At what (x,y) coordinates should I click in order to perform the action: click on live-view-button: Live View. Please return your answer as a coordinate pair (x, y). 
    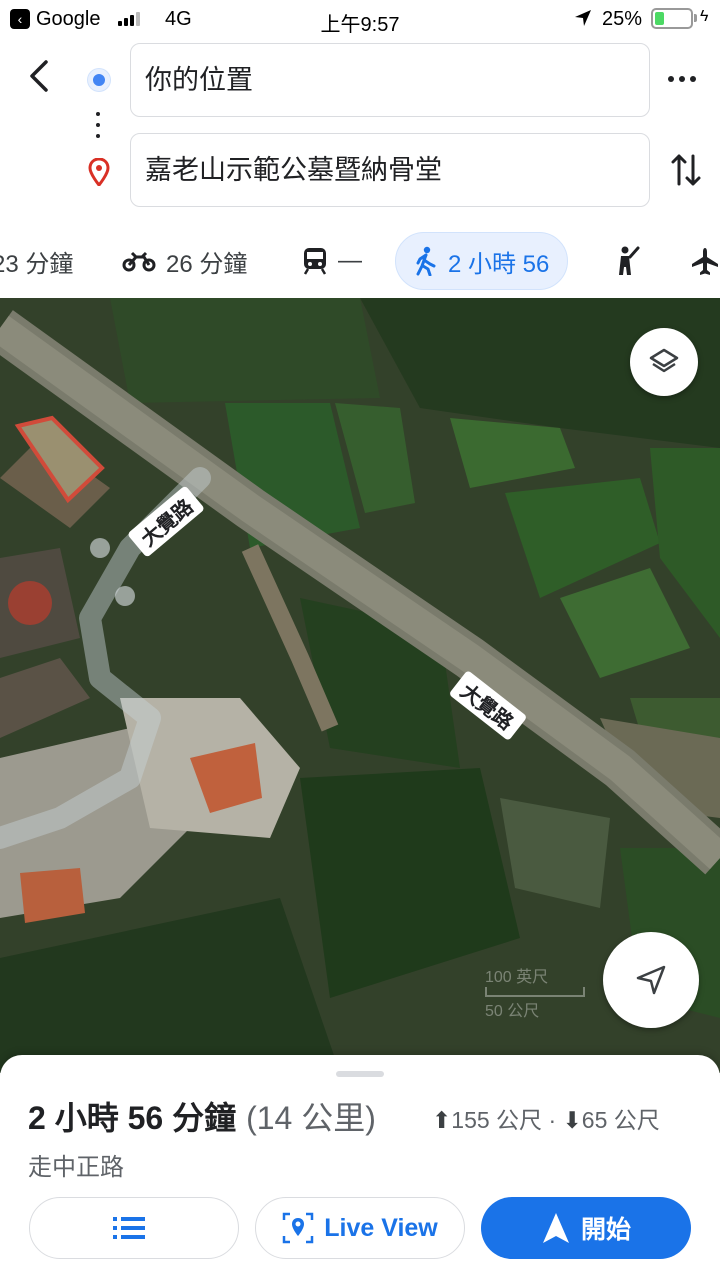
    Looking at the image, I should click on (360, 1228).